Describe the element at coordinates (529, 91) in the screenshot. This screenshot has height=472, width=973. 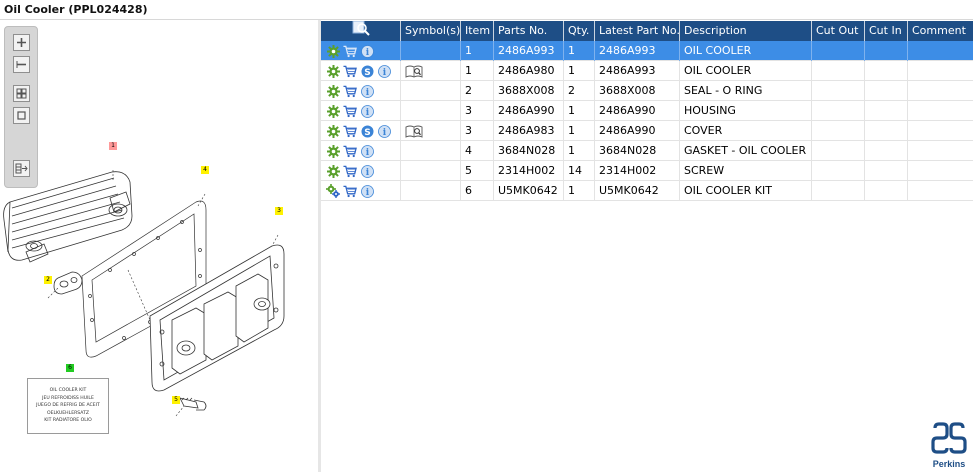
I see `parts-no-cell: 3688X008` at that location.